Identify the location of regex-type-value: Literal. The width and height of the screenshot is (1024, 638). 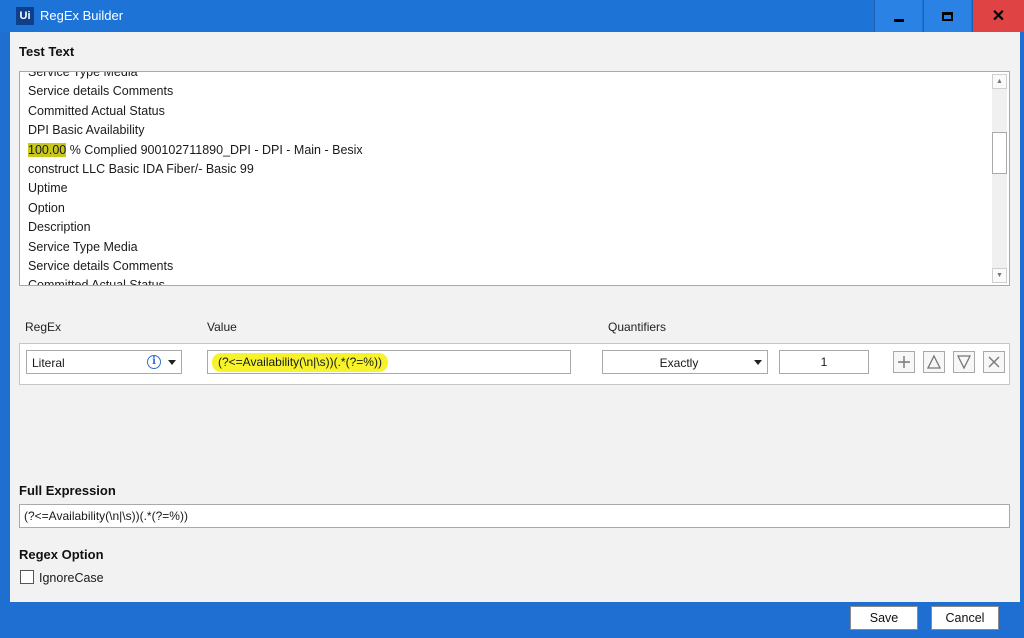
(48, 363).